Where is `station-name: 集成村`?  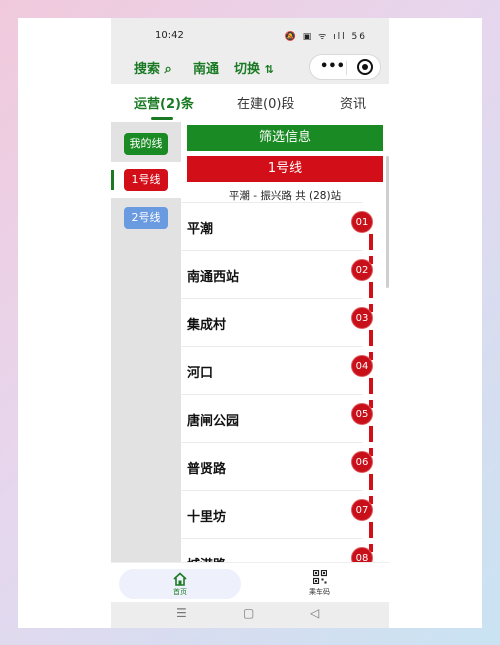
station-name: 集成村 is located at coordinates (207, 325).